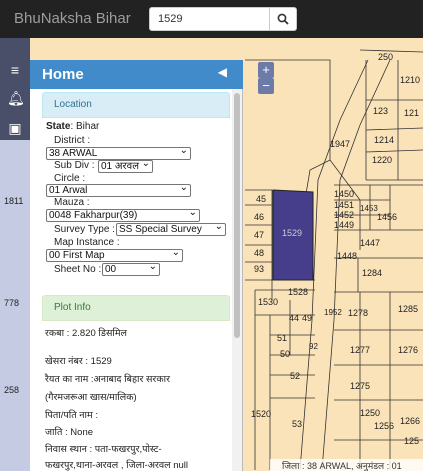 This screenshot has width=423, height=471. I want to click on raiyat-name: रैयत का नाम :अनाबाद बिहार सरकार, so click(107, 379).